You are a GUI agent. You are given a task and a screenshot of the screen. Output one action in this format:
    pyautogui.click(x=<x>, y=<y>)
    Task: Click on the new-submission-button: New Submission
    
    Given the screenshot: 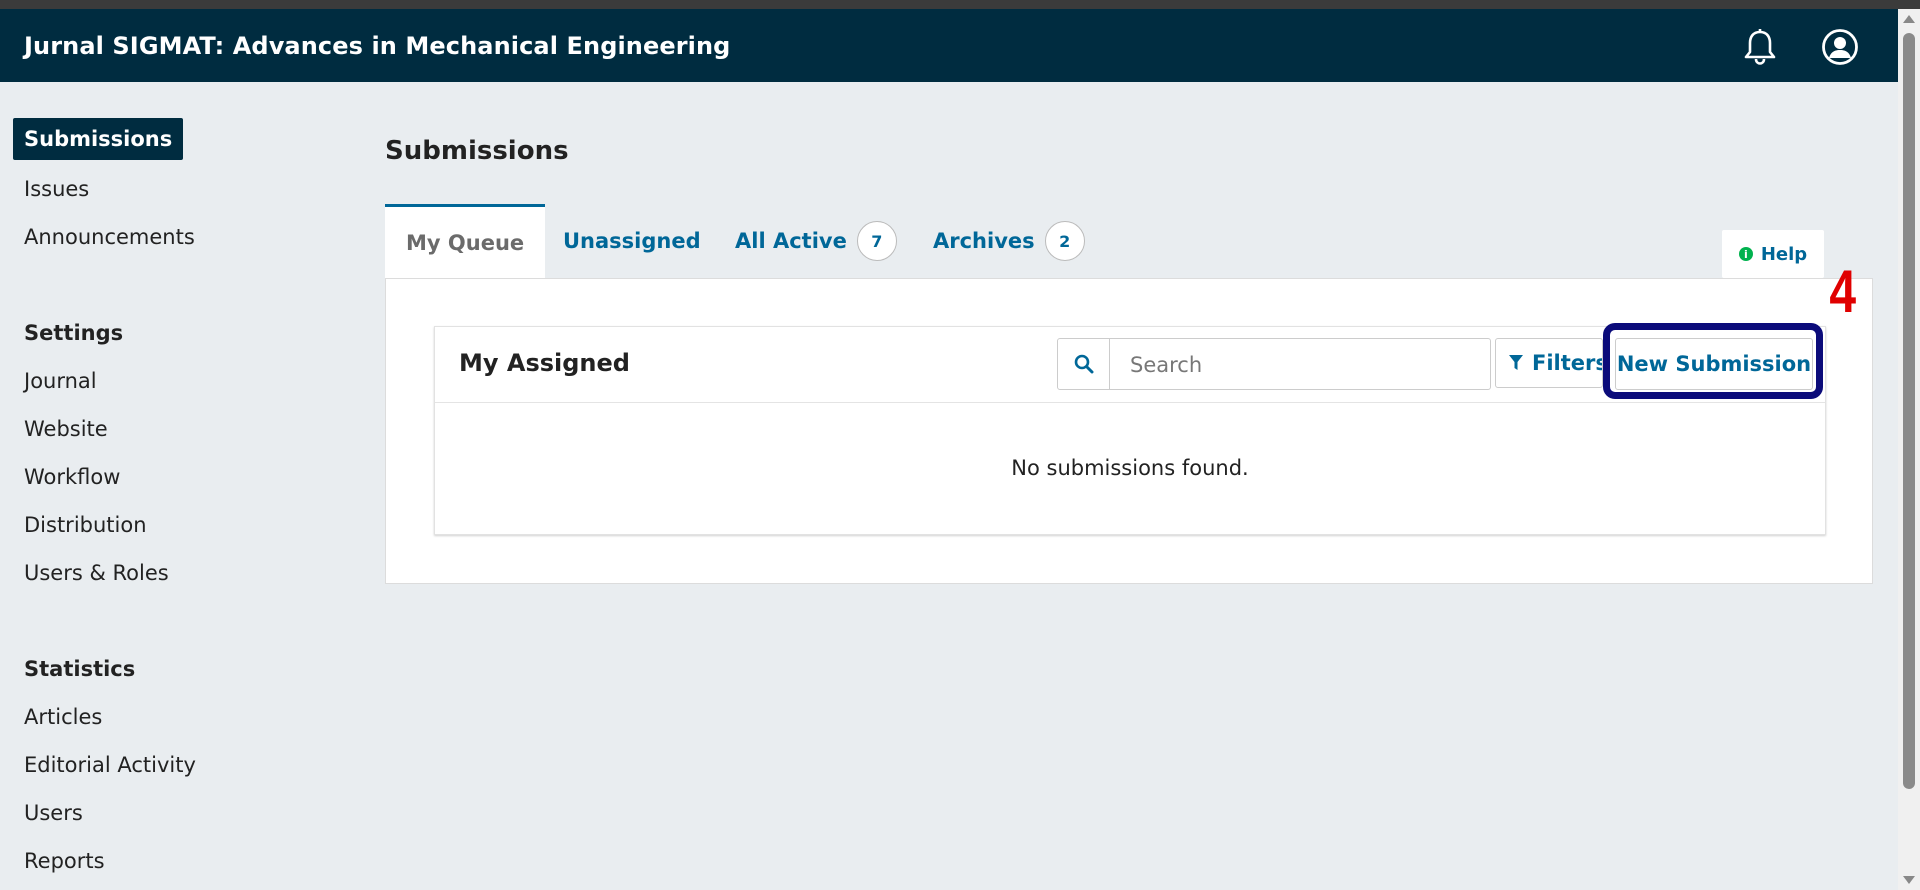 What is the action you would take?
    pyautogui.click(x=1714, y=364)
    